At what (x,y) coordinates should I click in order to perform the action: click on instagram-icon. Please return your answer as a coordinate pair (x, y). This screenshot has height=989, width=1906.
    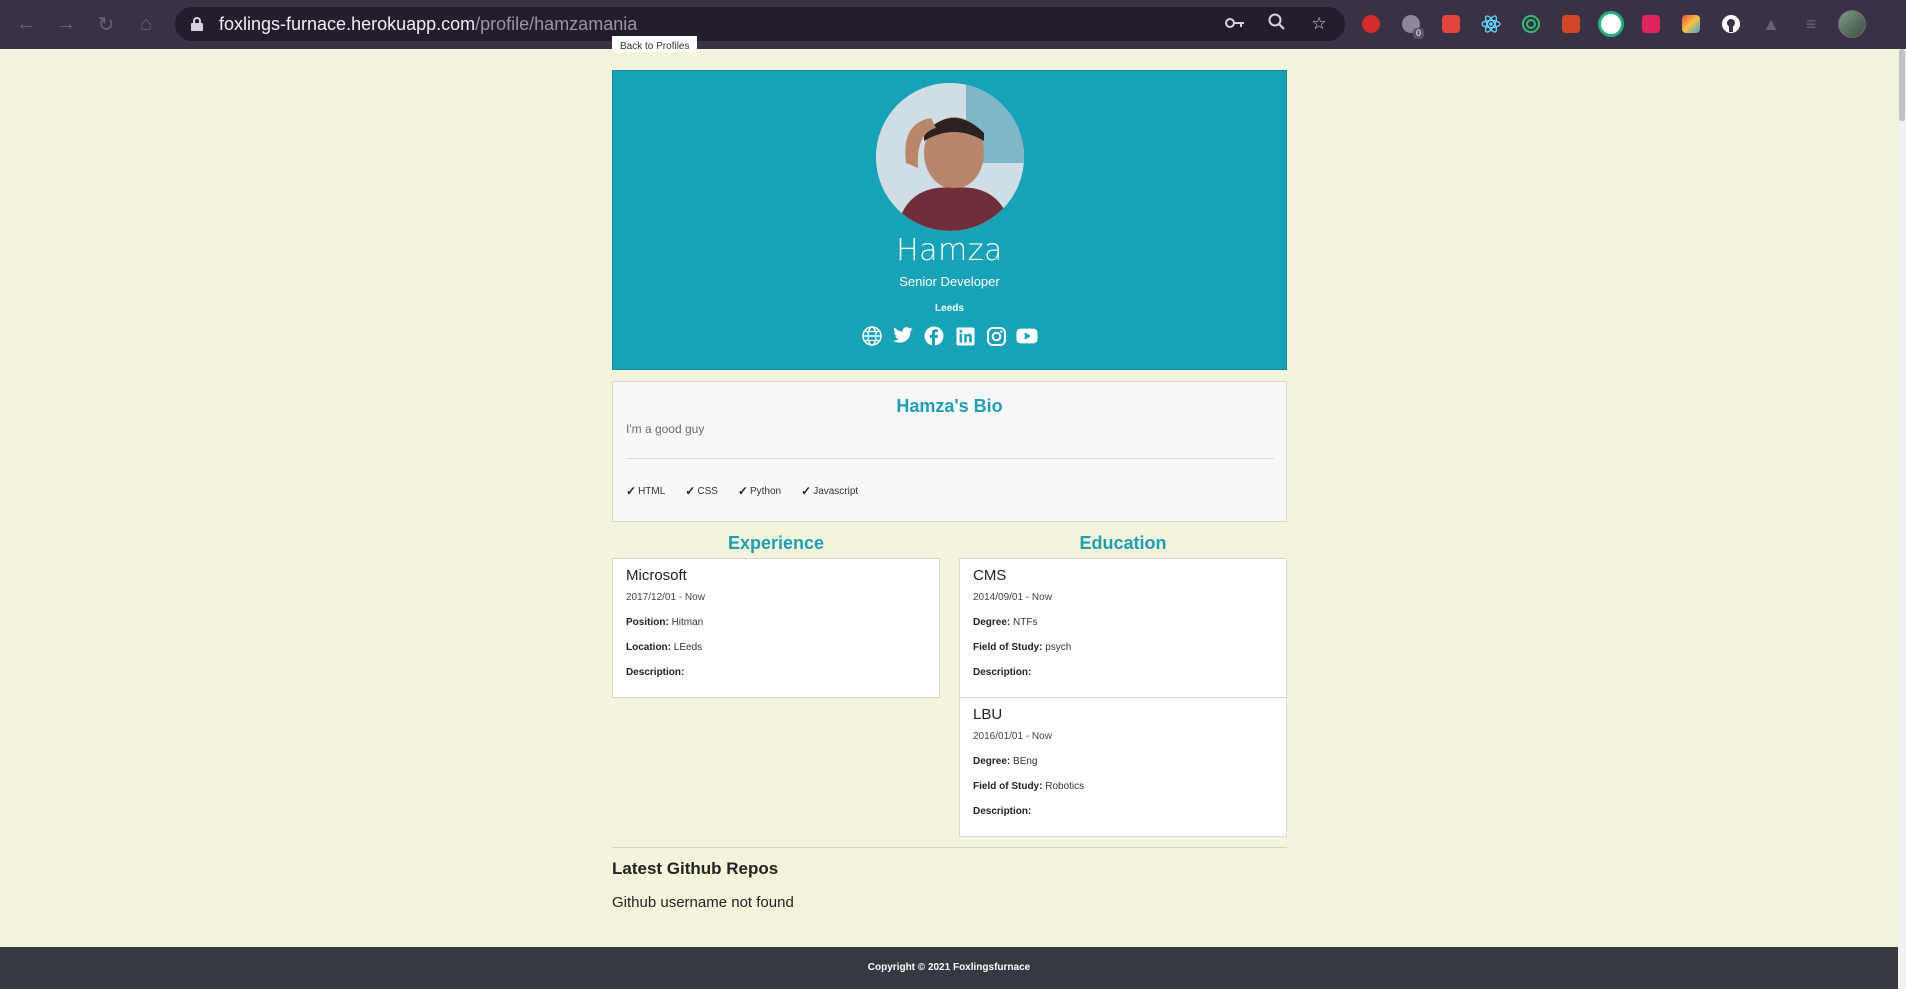
    Looking at the image, I should click on (996, 336).